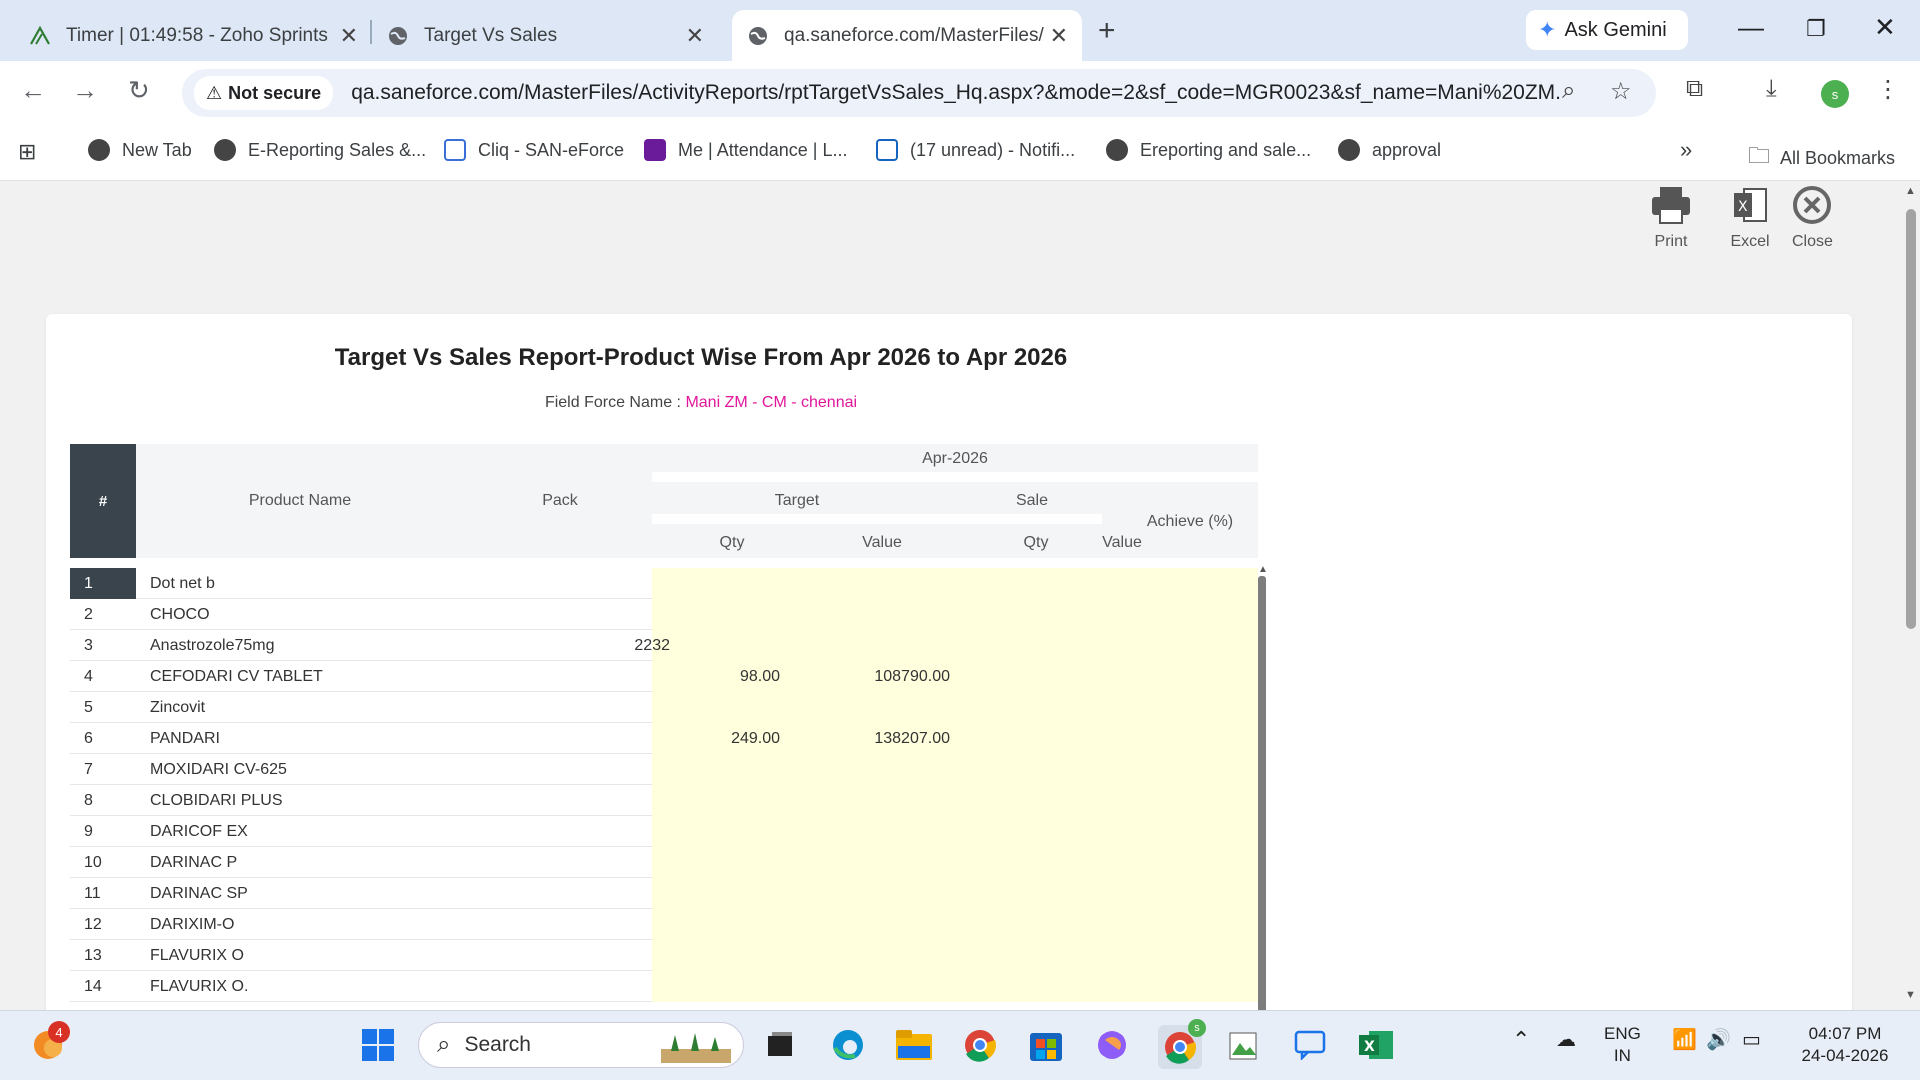  Describe the element at coordinates (1845, 1045) in the screenshot. I see `clock: 04:07 PM 24-04-2026` at that location.